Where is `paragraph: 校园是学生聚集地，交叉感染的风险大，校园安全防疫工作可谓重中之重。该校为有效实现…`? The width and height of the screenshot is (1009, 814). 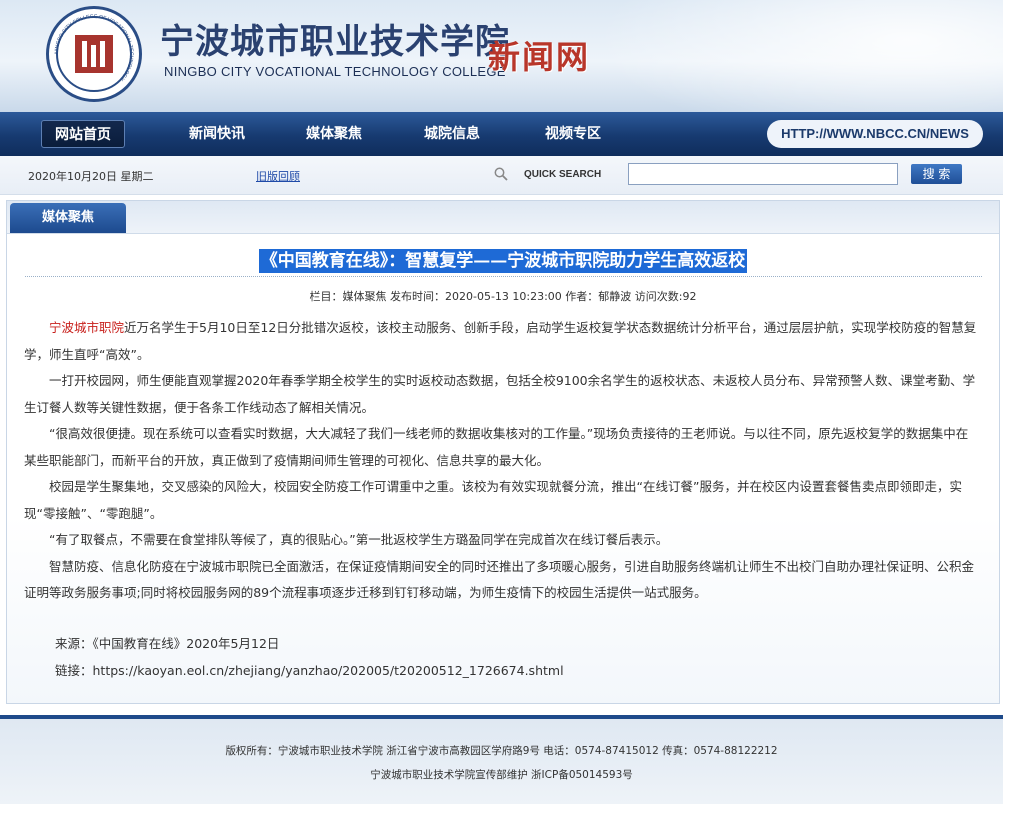 paragraph: 校园是学生聚集地，交叉感染的风险大，校园安全防疫工作可谓重中之重。该校为有效实现… is located at coordinates (493, 500).